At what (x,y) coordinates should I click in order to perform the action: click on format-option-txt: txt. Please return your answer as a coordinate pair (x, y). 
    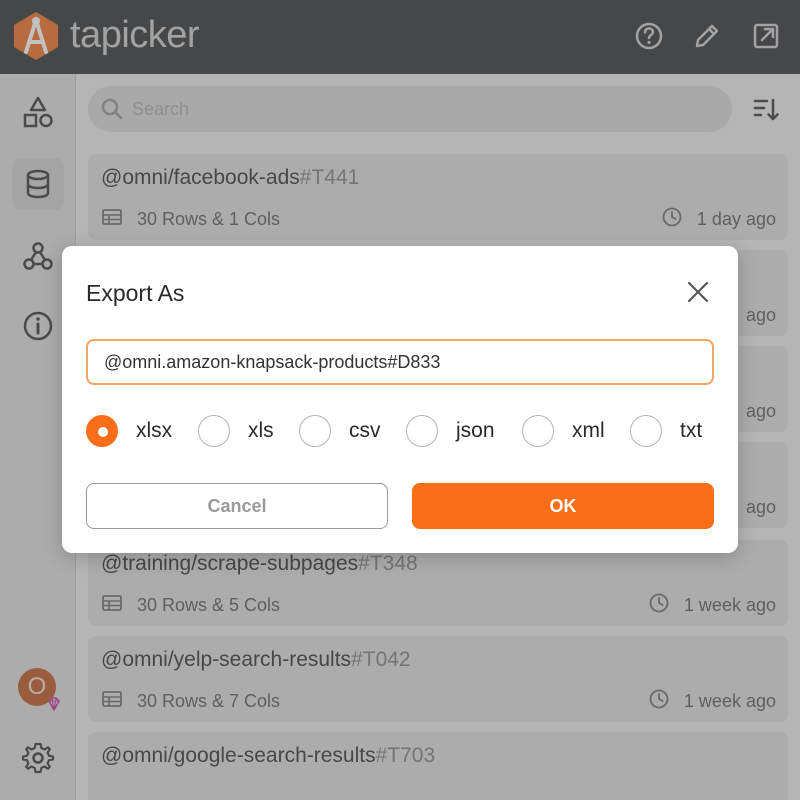
    Looking at the image, I should click on (666, 431).